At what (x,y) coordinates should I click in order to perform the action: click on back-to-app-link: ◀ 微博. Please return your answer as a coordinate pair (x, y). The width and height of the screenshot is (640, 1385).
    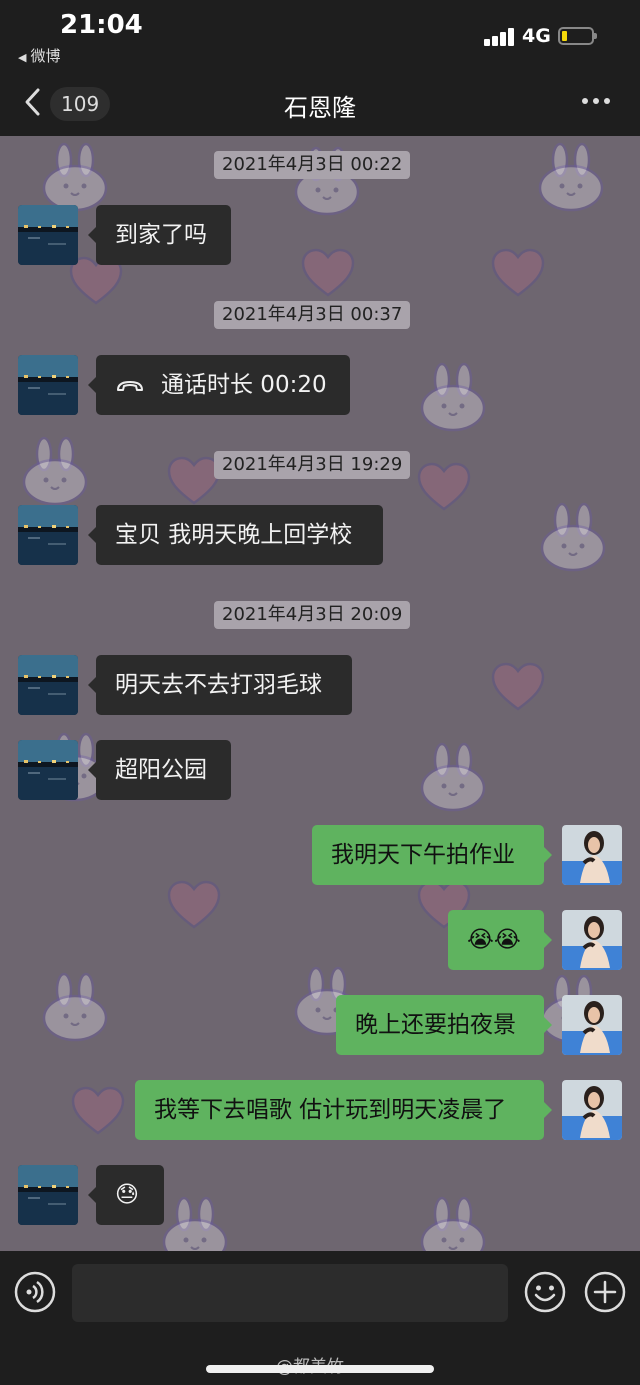
    Looking at the image, I should click on (39, 55).